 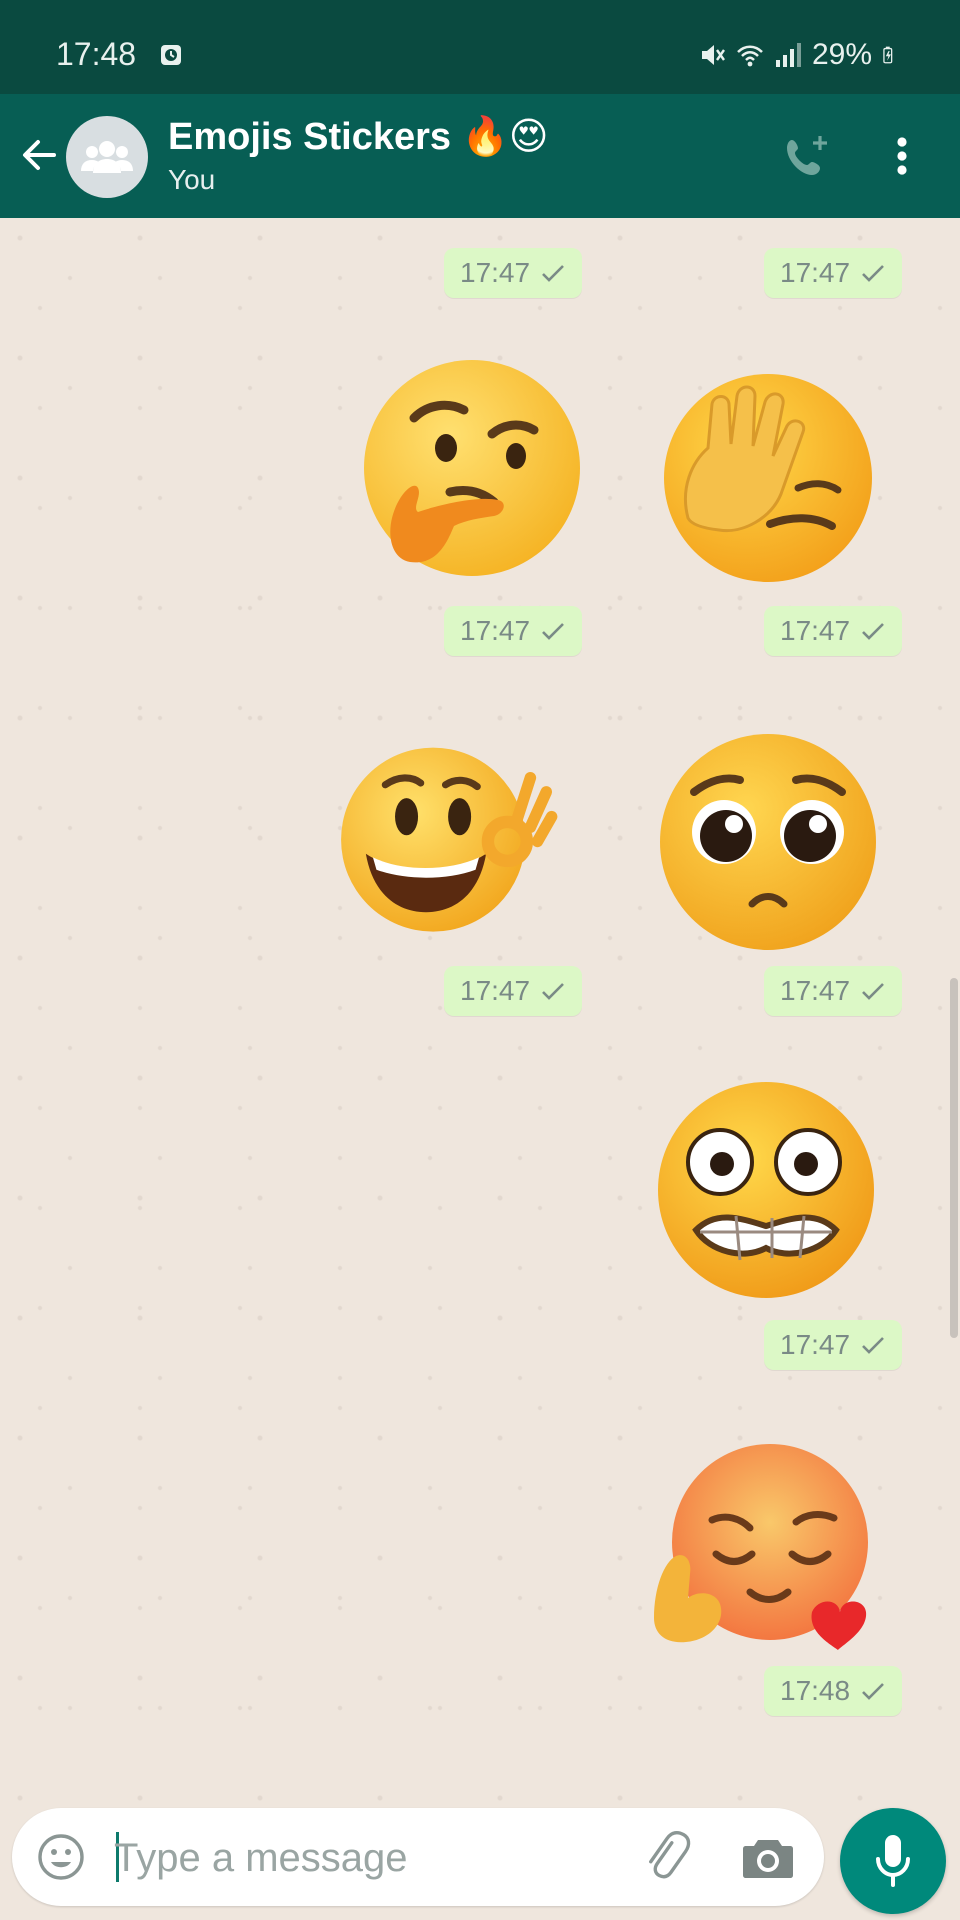 I want to click on wifi-icon, so click(x=750, y=56).